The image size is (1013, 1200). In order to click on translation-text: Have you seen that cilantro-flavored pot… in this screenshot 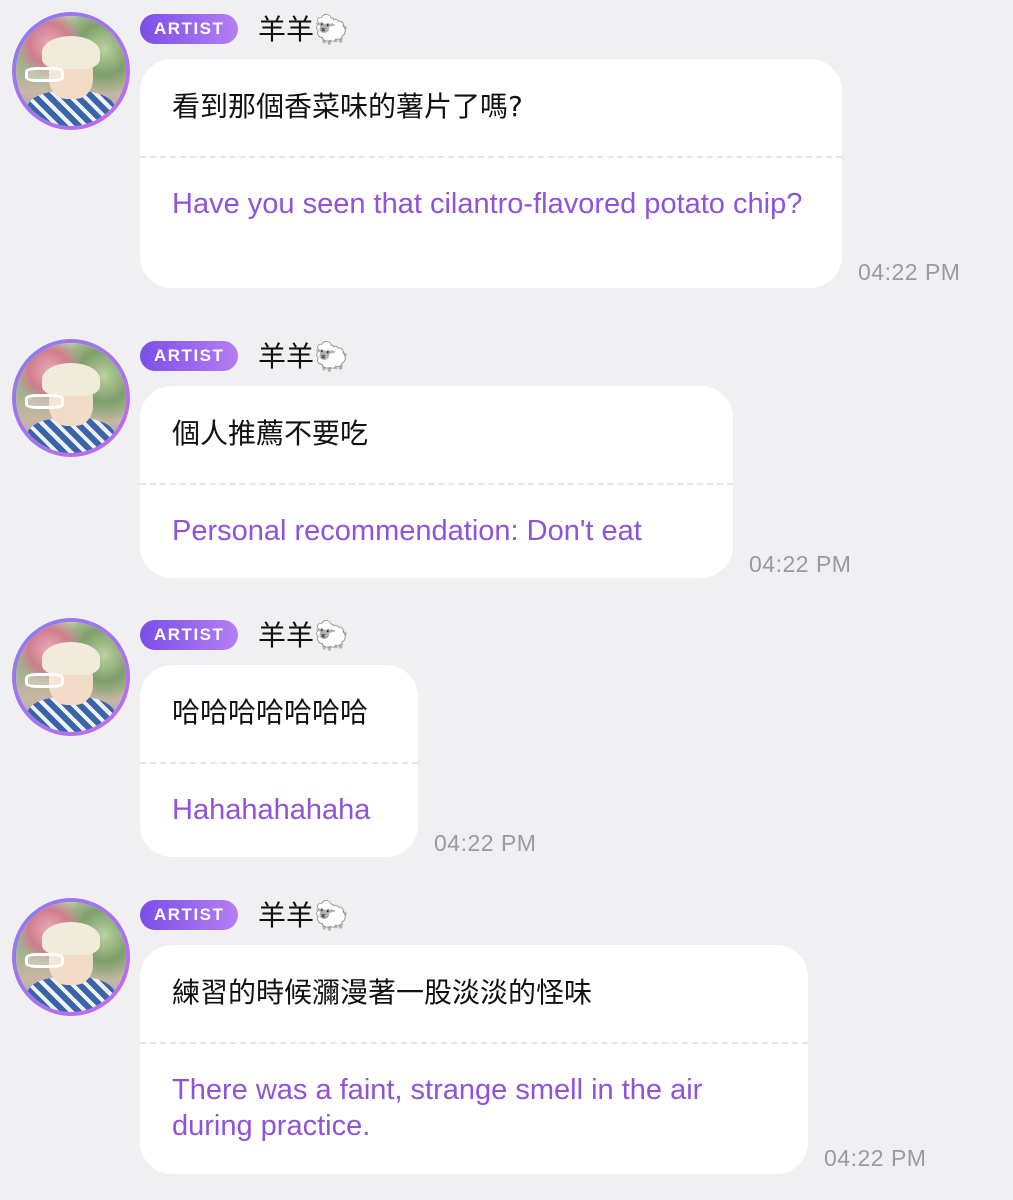, I will do `click(487, 204)`.